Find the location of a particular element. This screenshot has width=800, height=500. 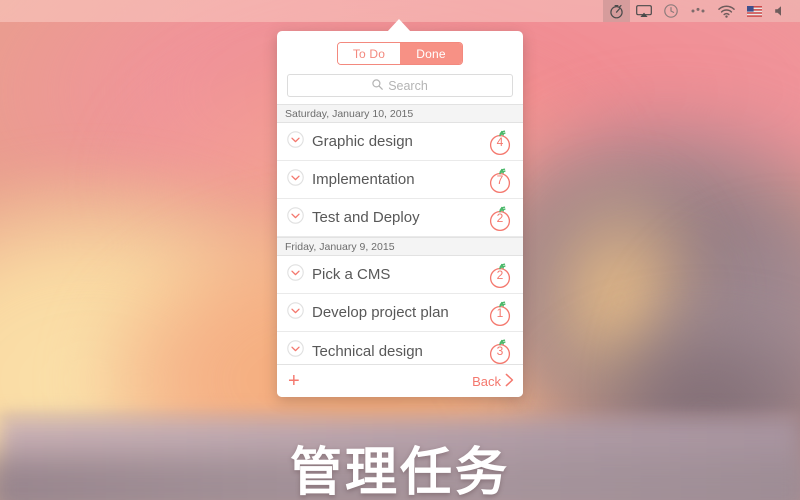

date-header: Friday, January 9, 2015 is located at coordinates (400, 246).